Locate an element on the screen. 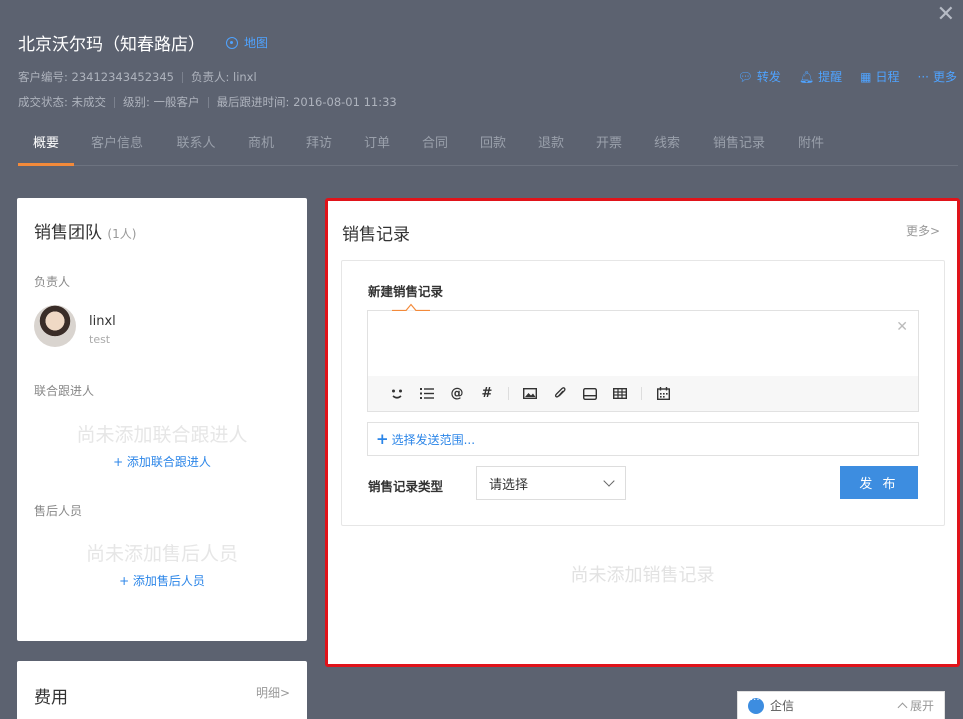 This screenshot has height=719, width=963. tab-leads: 线索 is located at coordinates (667, 144).